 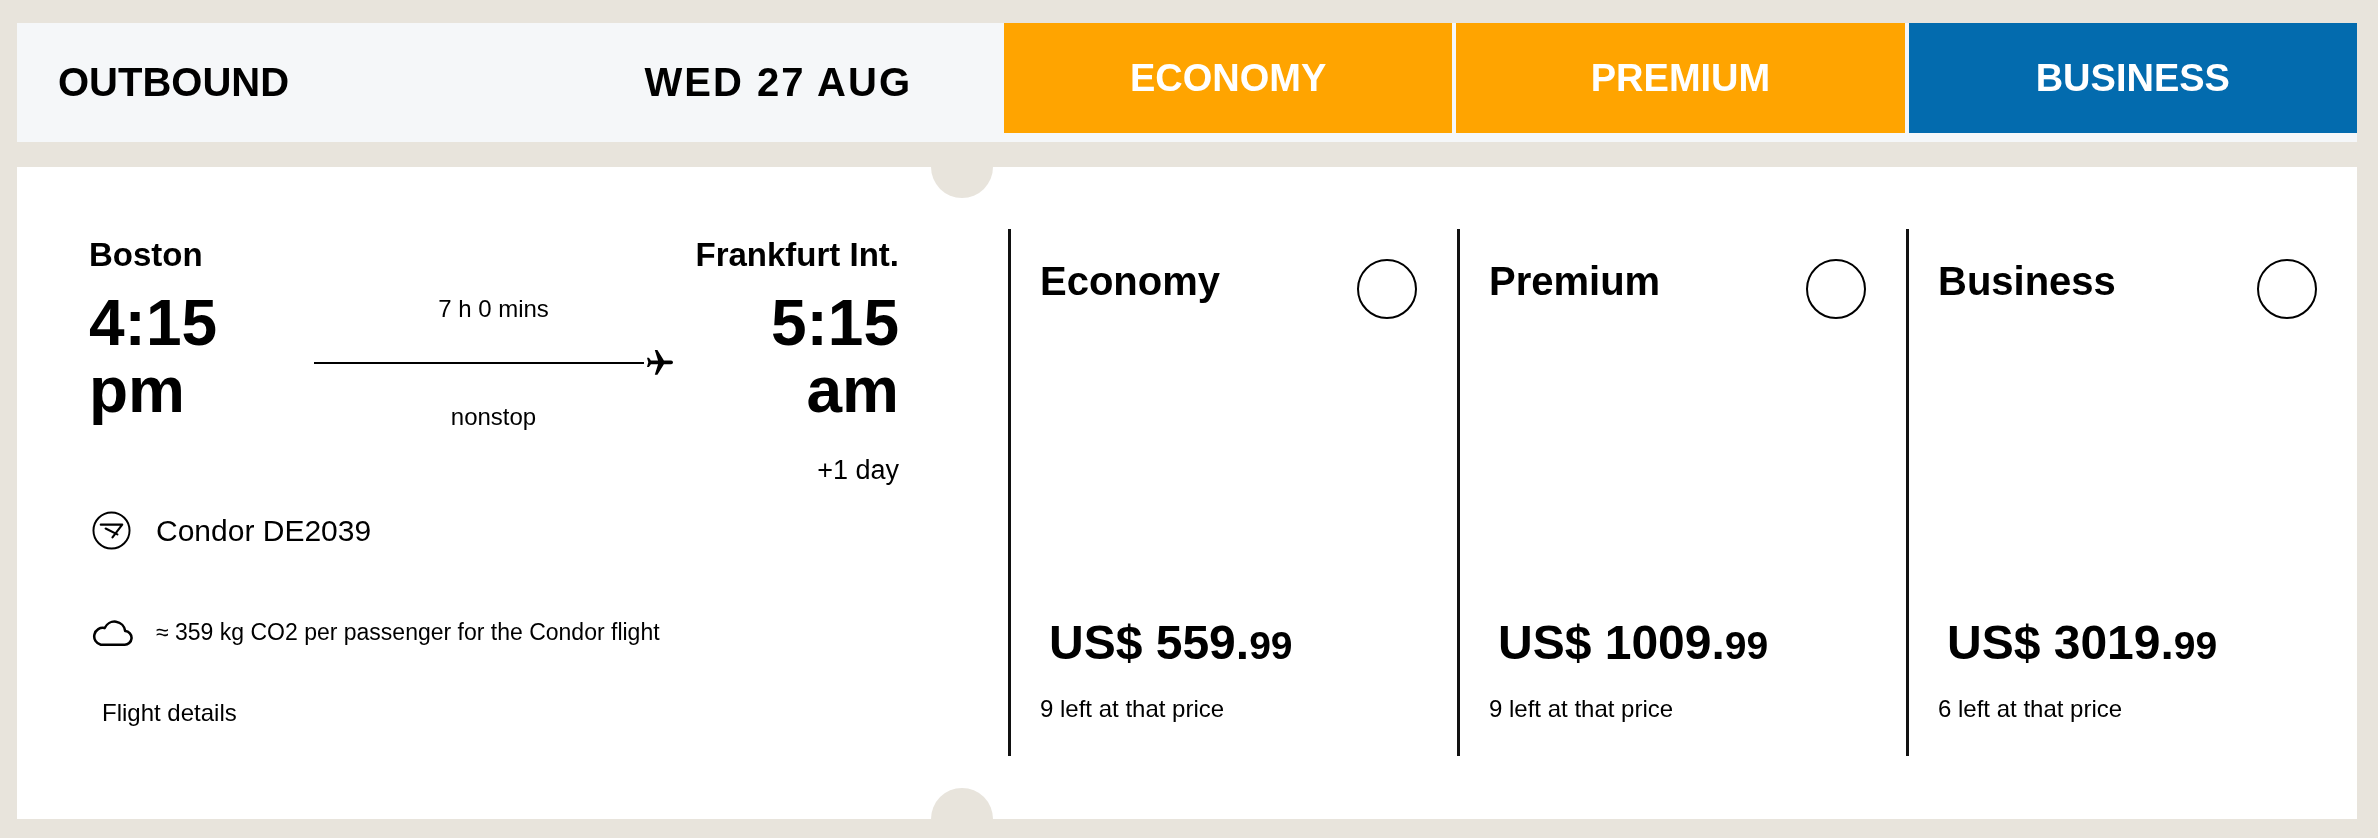 What do you see at coordinates (1575, 281) in the screenshot?
I see `fare-title: Premium` at bounding box center [1575, 281].